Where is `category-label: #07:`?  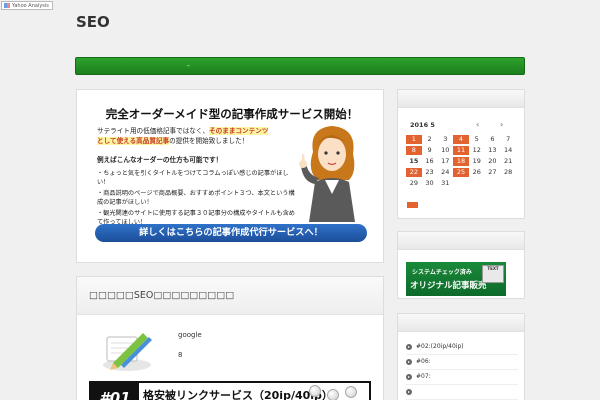 category-label: #07: is located at coordinates (423, 376).